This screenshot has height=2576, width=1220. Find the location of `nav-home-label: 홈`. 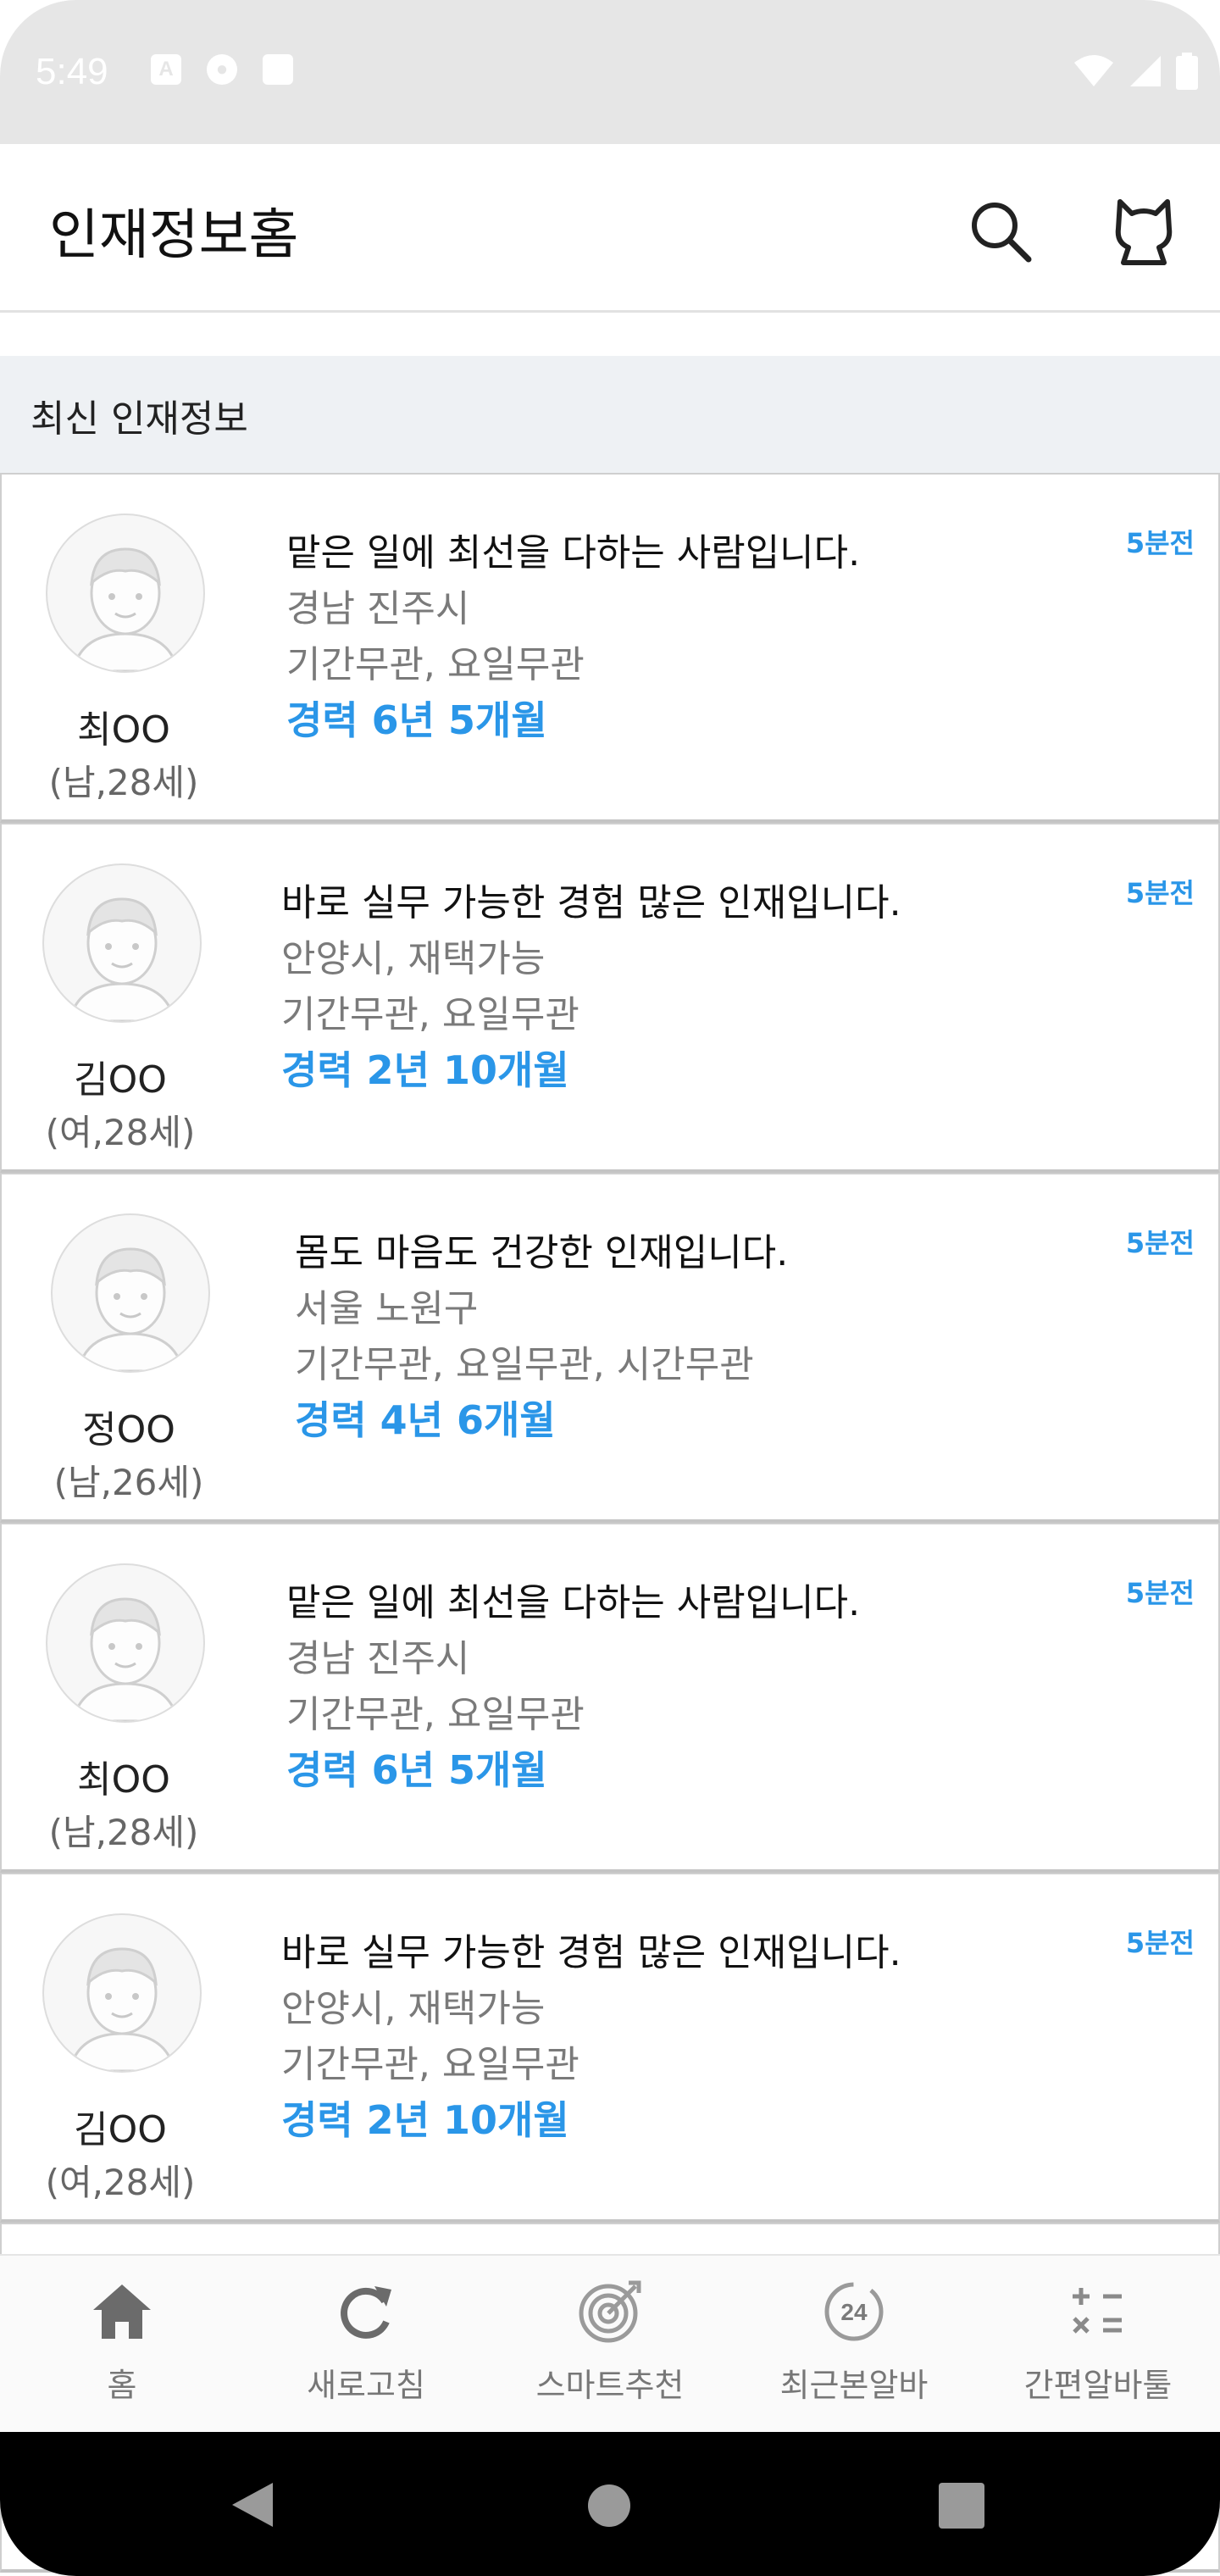

nav-home-label: 홈 is located at coordinates (122, 2385).